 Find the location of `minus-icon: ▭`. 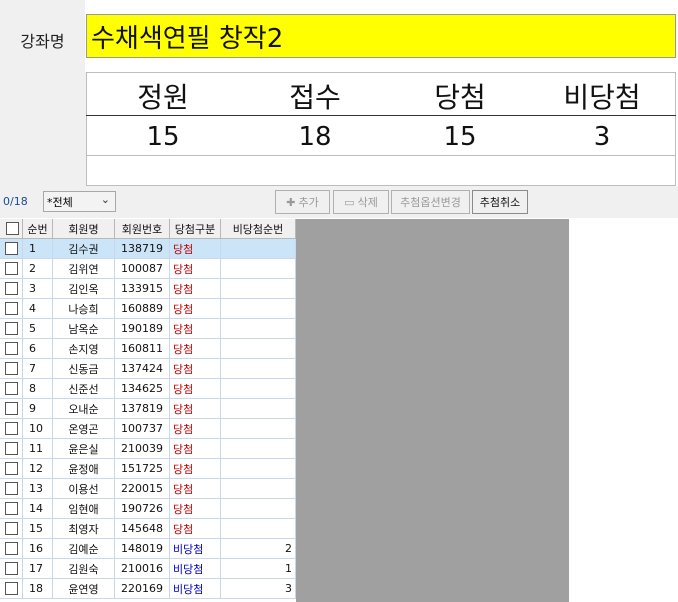

minus-icon: ▭ is located at coordinates (349, 202).